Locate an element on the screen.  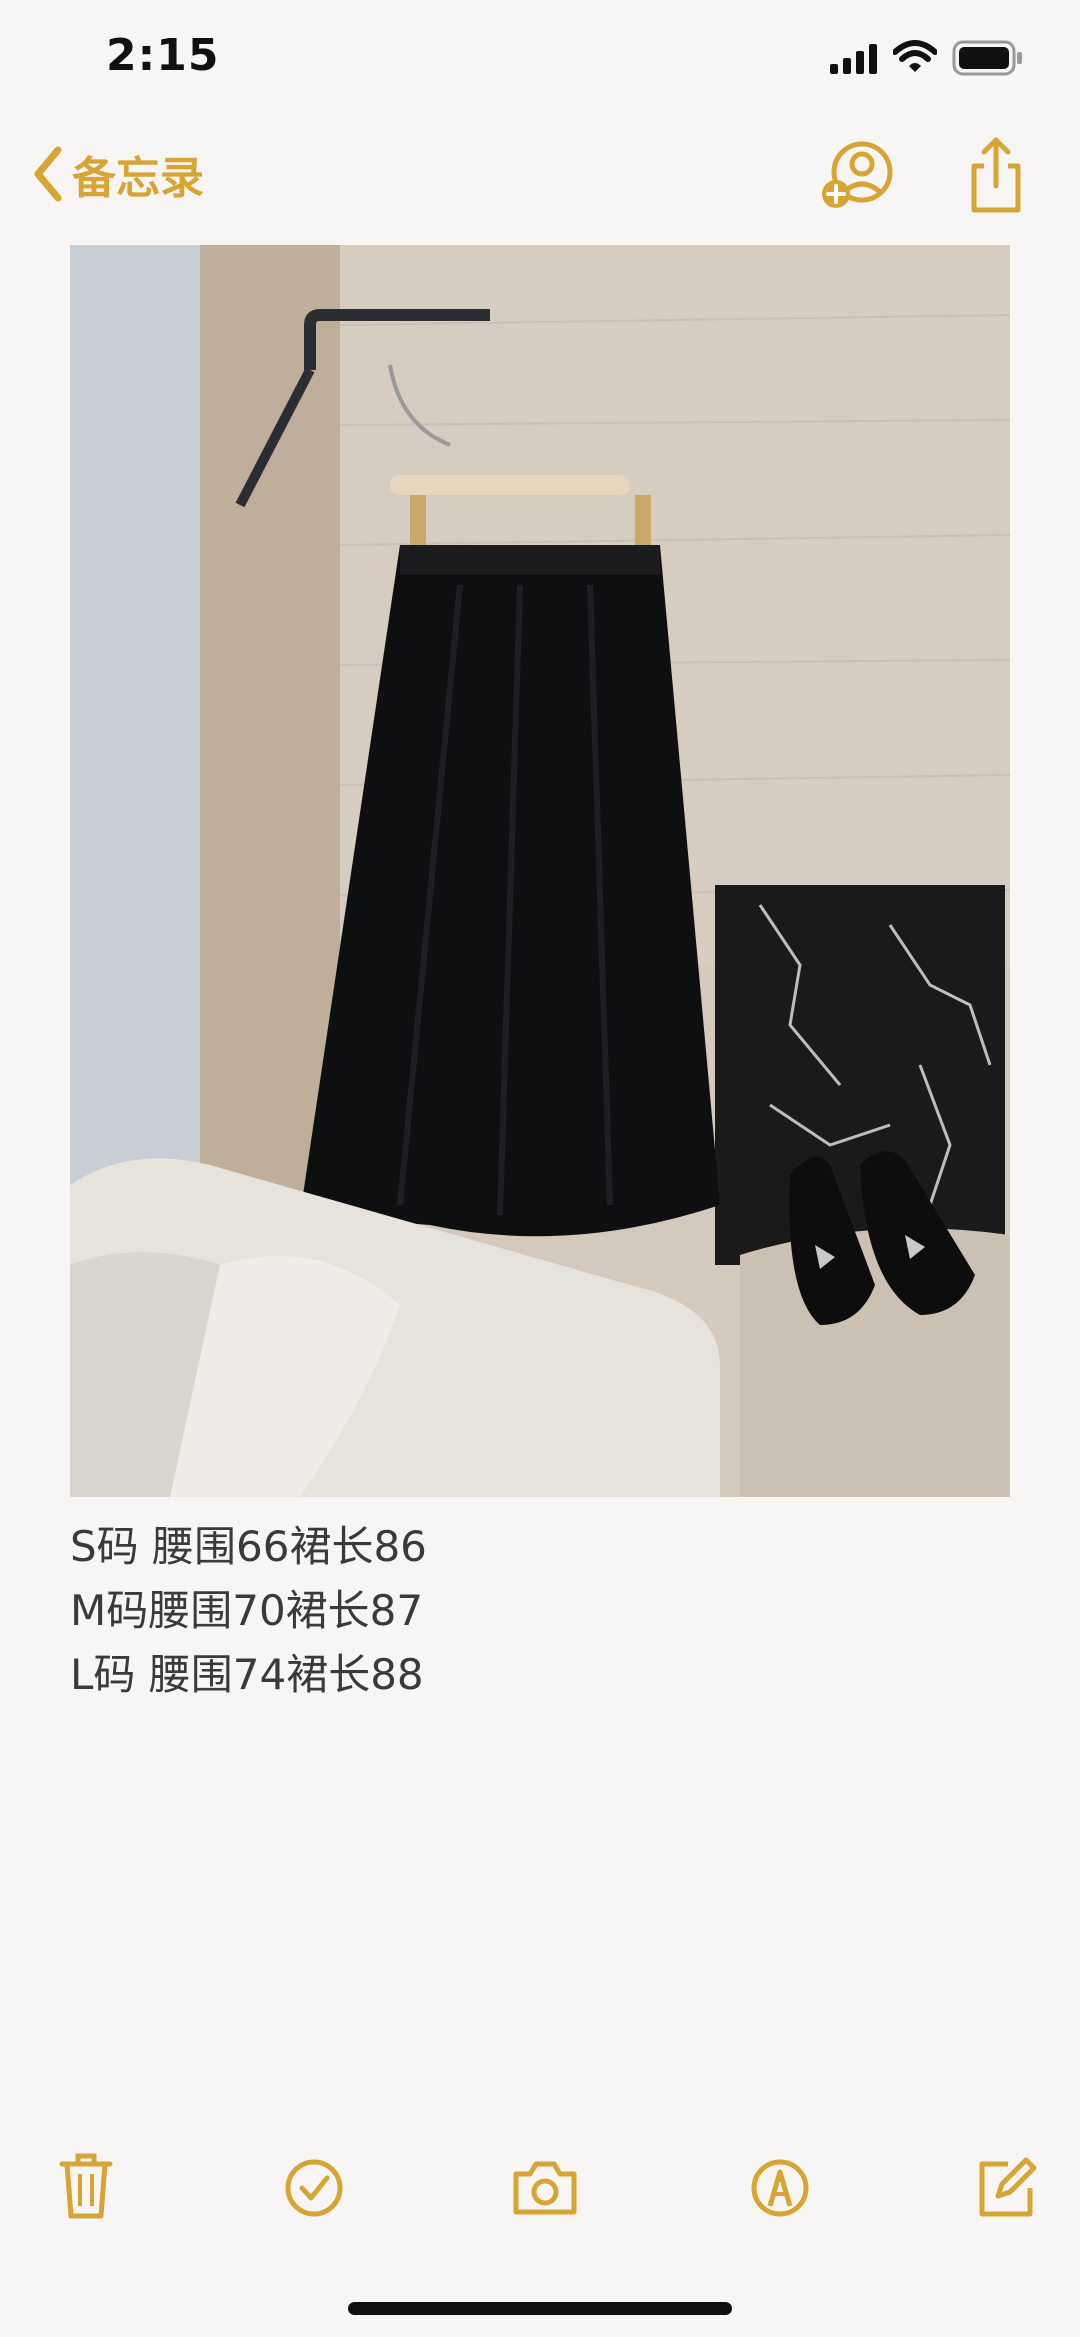
camera-icon is located at coordinates (545, 2186).